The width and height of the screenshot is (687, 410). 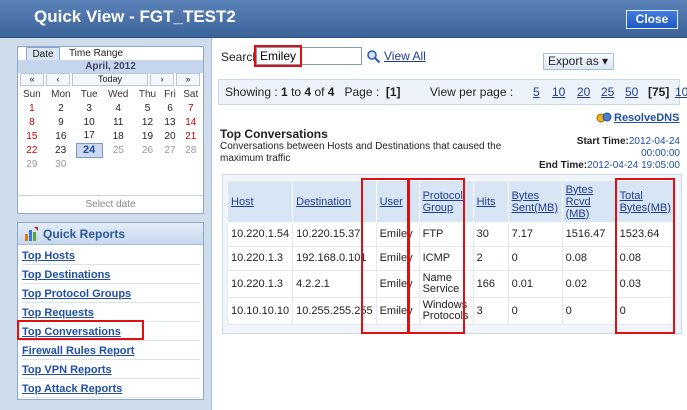 What do you see at coordinates (535, 201) in the screenshot?
I see `column-header-bytes-sent: Bytes Sent(MB)` at bounding box center [535, 201].